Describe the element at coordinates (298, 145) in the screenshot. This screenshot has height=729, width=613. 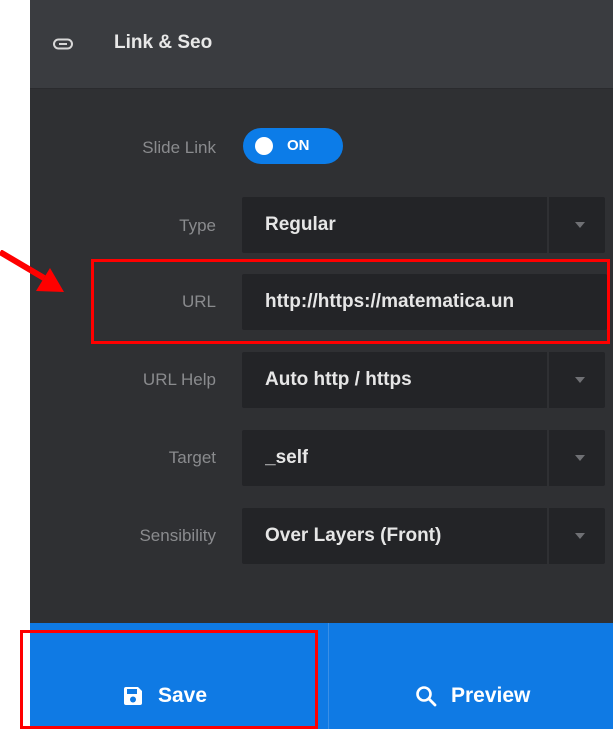
I see `toggle-state-text: ON` at that location.